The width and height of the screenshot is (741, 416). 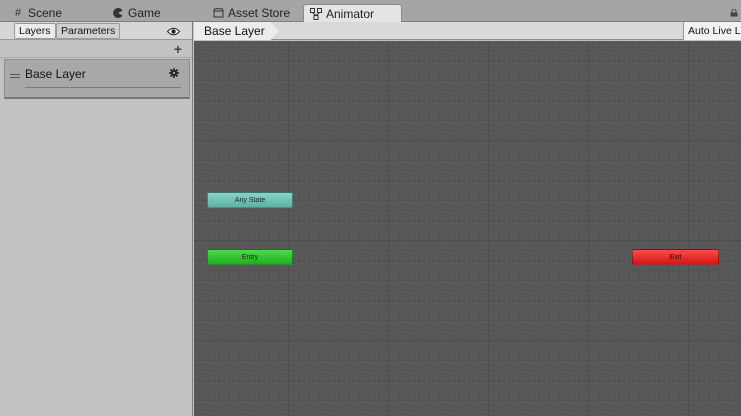 I want to click on state-node-exit: Exit, so click(x=675, y=257).